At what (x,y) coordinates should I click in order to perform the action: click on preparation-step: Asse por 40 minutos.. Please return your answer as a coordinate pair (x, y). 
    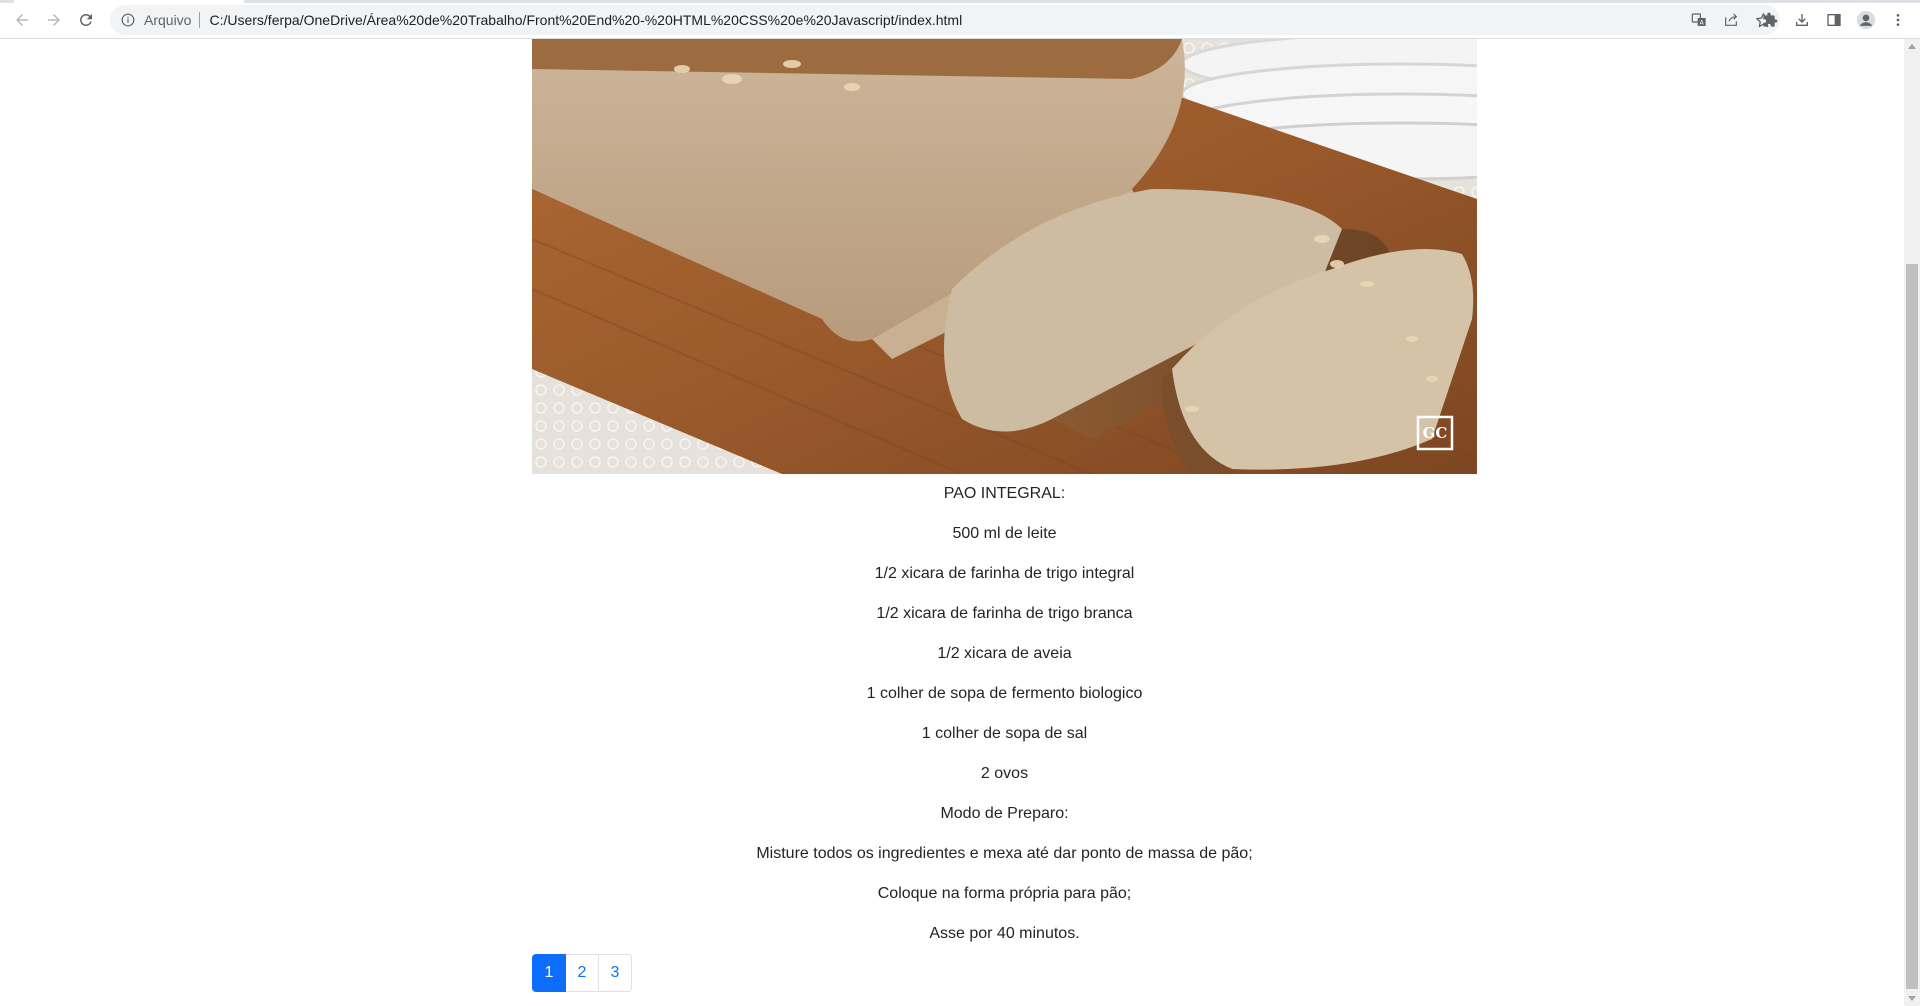
    Looking at the image, I should click on (1004, 933).